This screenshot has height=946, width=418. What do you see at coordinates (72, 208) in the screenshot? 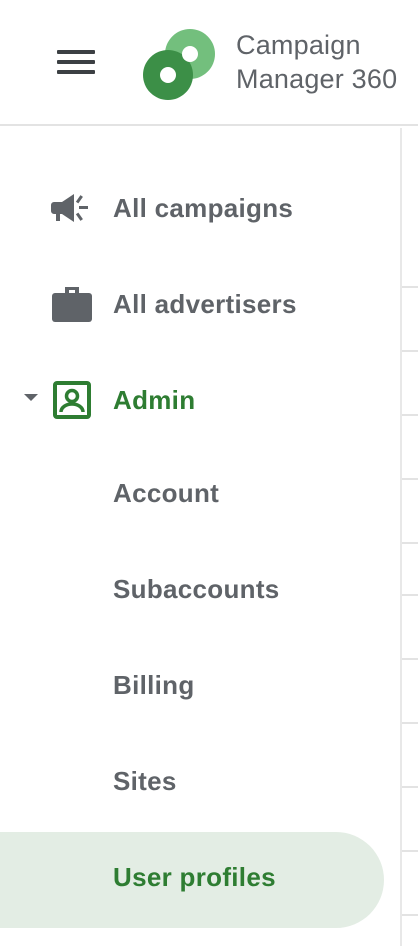
I see `megaphone-icon` at bounding box center [72, 208].